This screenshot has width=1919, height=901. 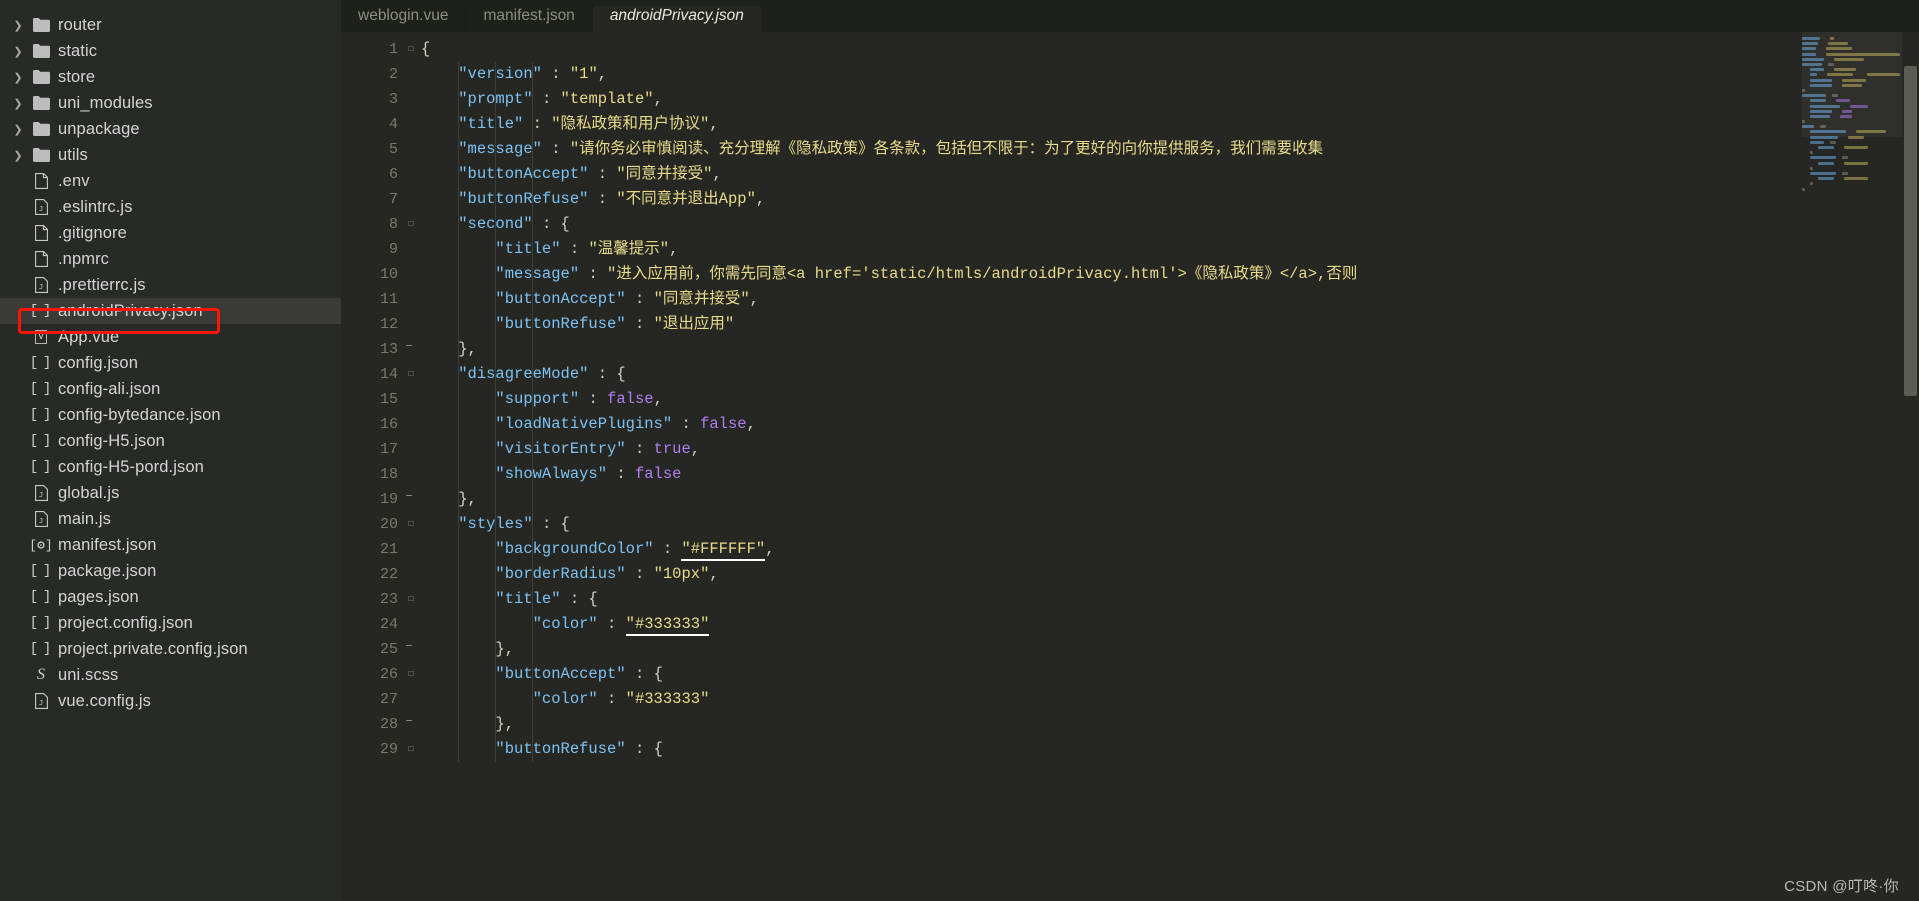 What do you see at coordinates (377, 49) in the screenshot?
I see `line-number: 1 ☐` at bounding box center [377, 49].